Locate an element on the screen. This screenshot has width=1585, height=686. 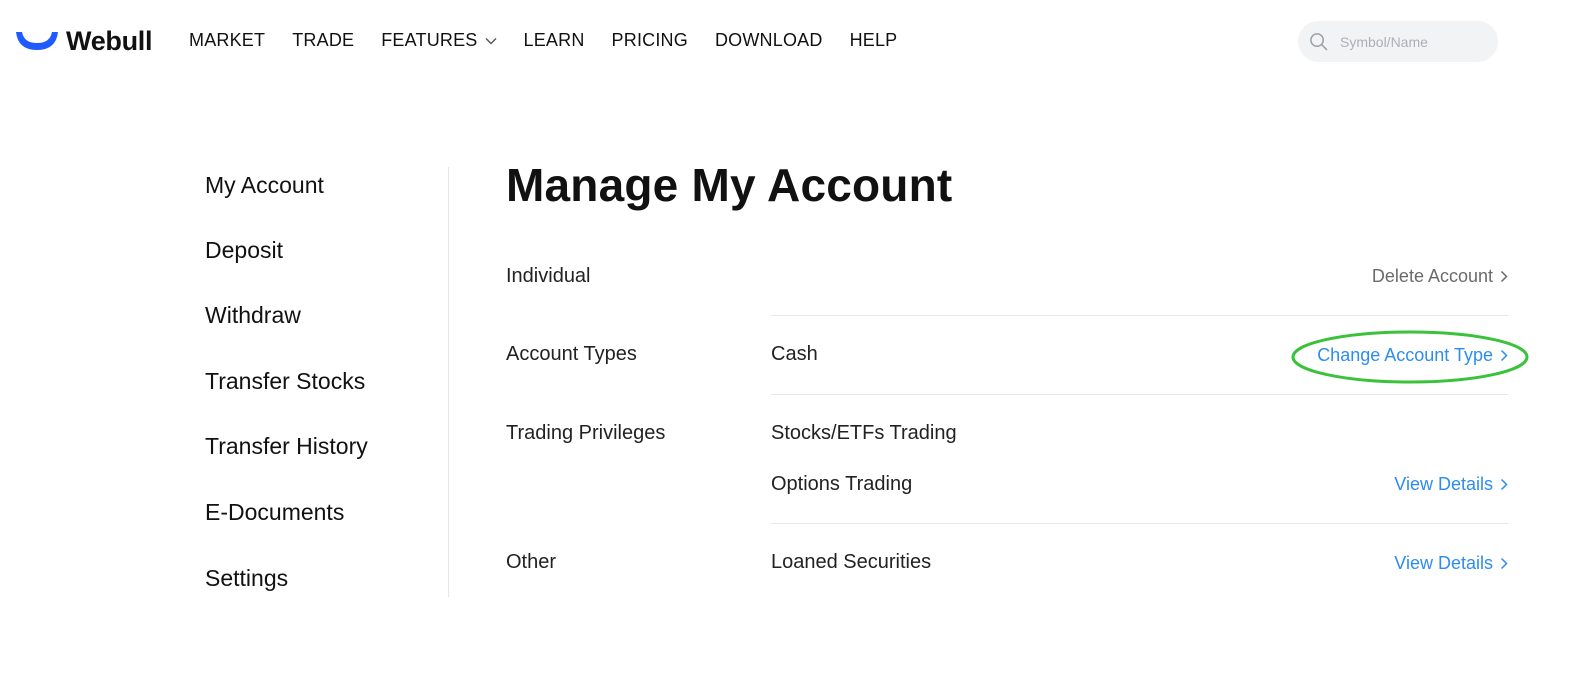
change-account-type-link: Change Account Type is located at coordinates (1412, 355).